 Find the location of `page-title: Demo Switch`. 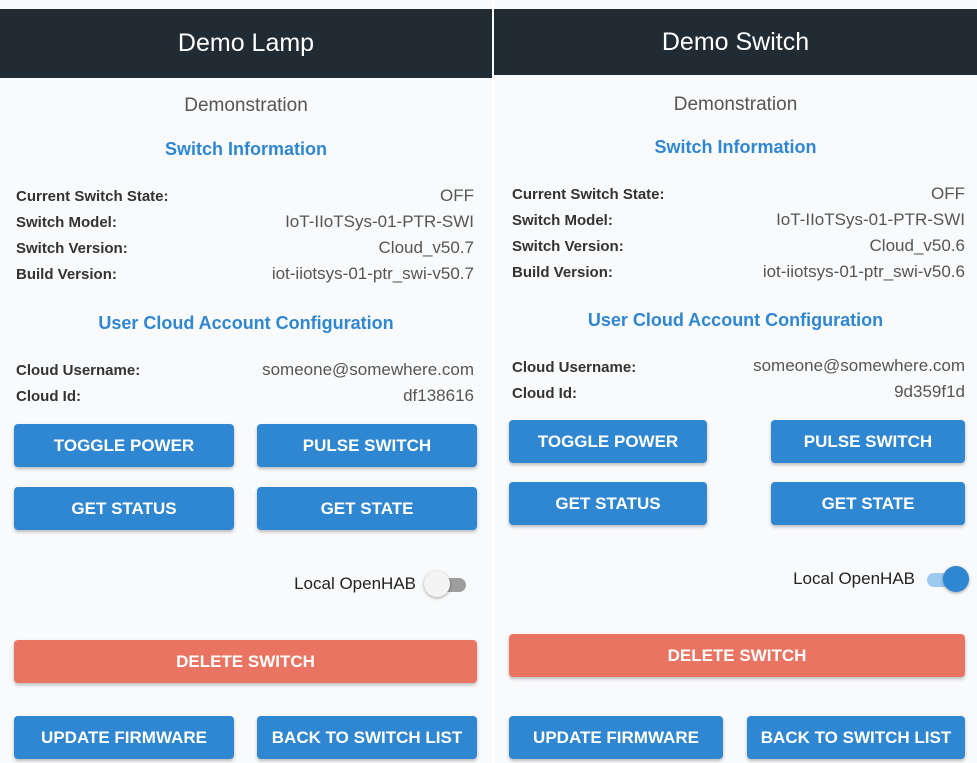

page-title: Demo Switch is located at coordinates (735, 41).